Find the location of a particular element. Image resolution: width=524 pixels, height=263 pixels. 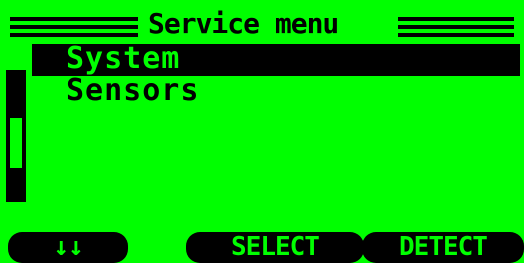

scrollbar-thumb is located at coordinates (16, 143).